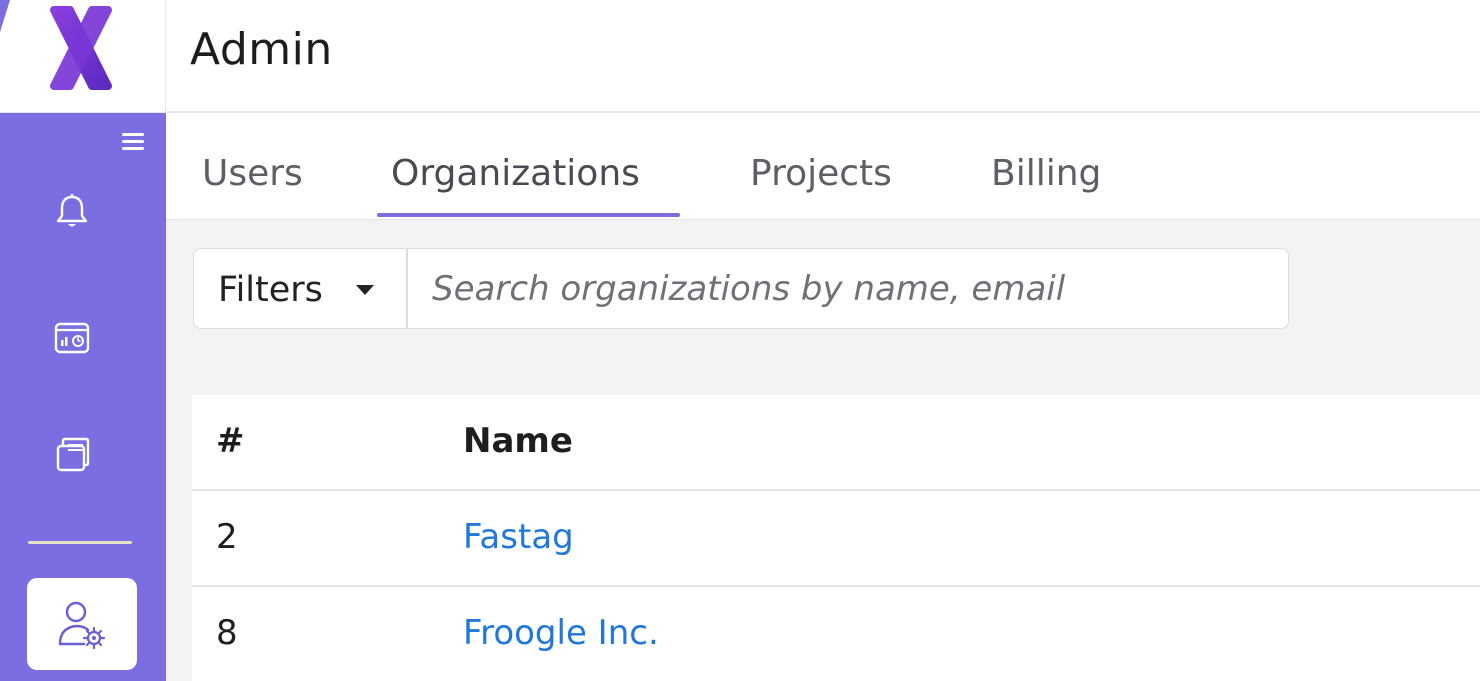  Describe the element at coordinates (518, 441) in the screenshot. I see `column-header-name: Name` at that location.